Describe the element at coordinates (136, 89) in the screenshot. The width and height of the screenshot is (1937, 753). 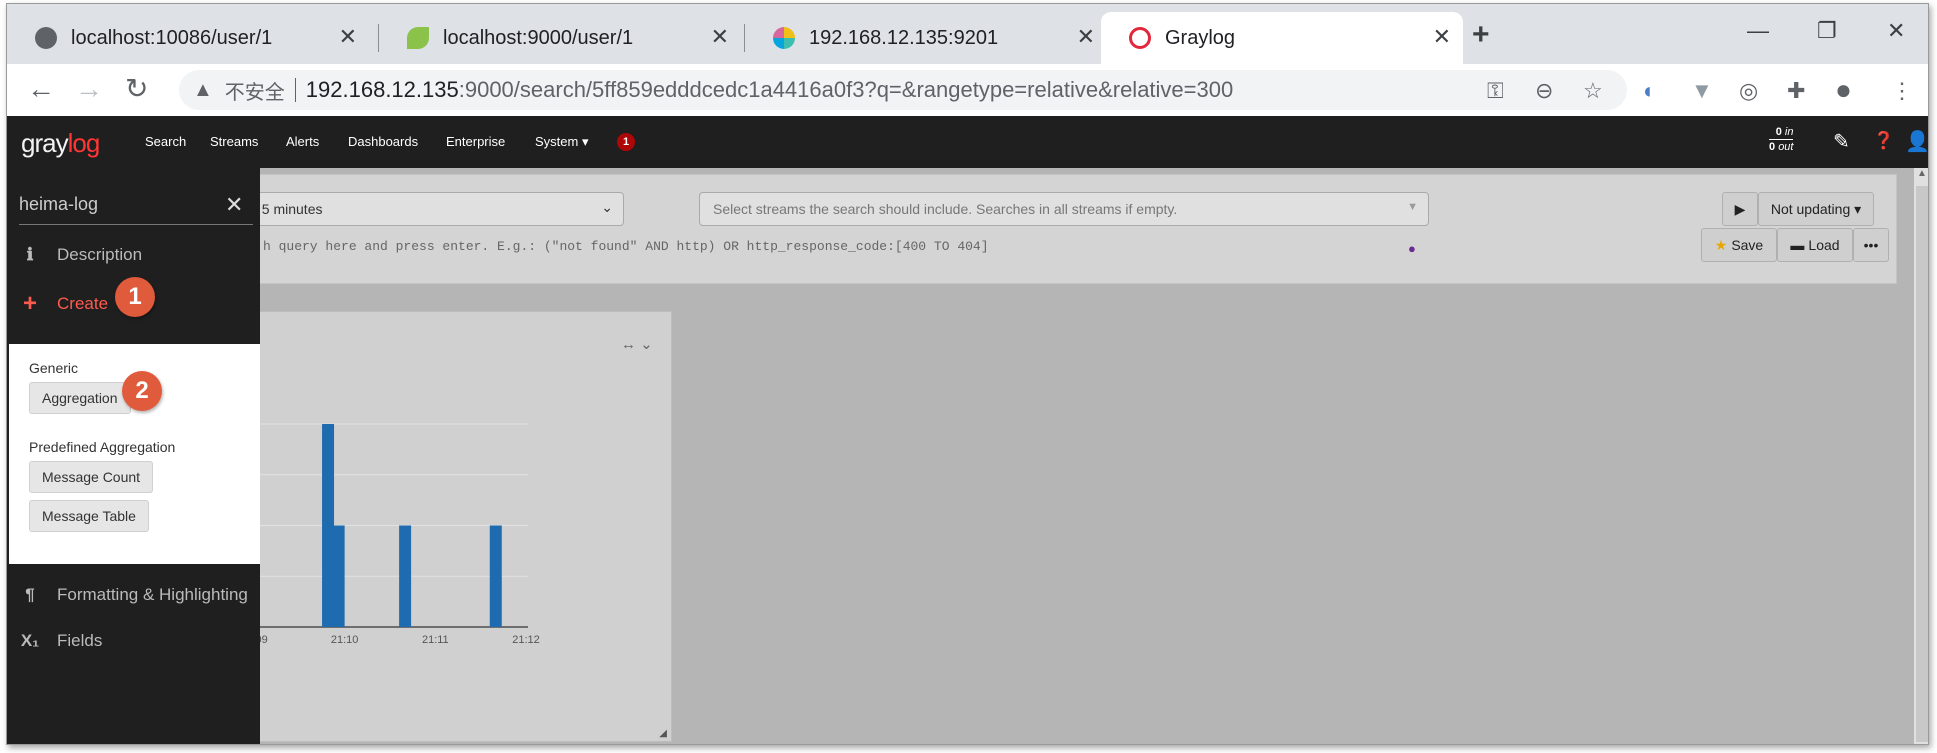
I see `reload-icon: ↻` at that location.